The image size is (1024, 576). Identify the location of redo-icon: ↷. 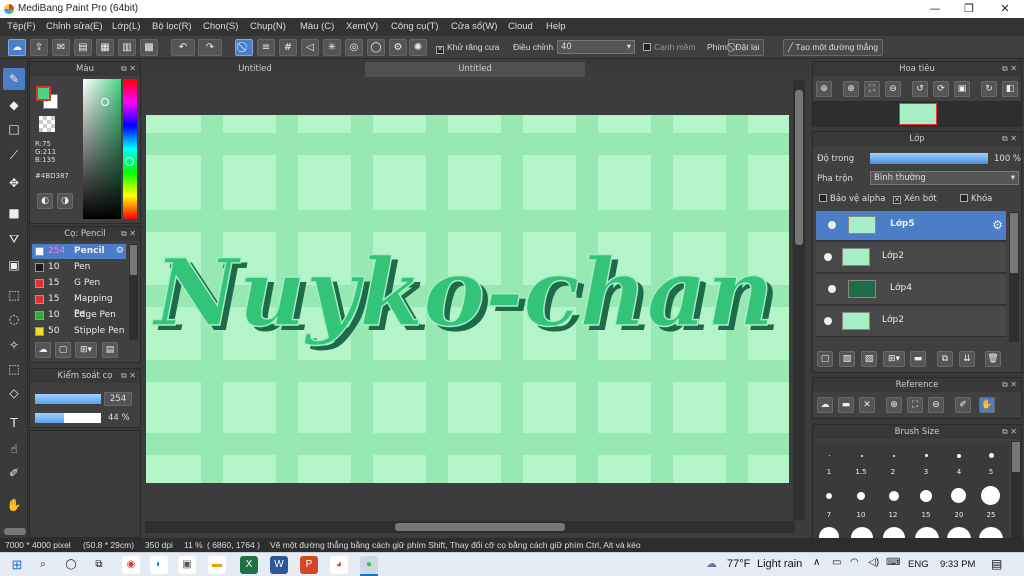
(210, 47).